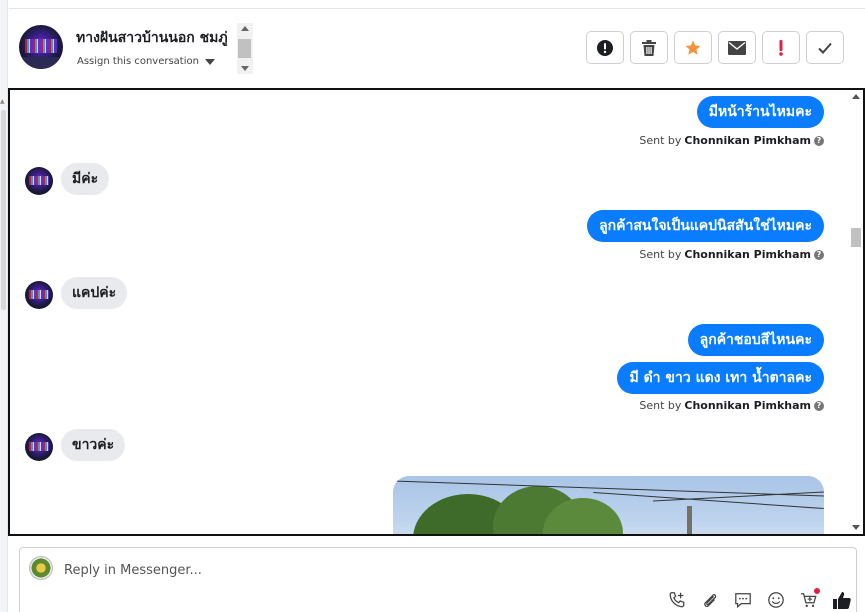  I want to click on message-outgoing: มีหน้าร้านไหมคะ, so click(760, 112).